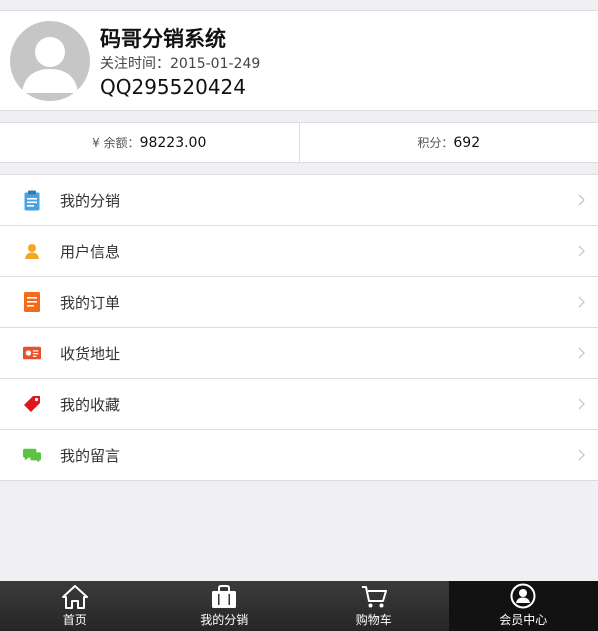  I want to click on order-icon, so click(32, 302).